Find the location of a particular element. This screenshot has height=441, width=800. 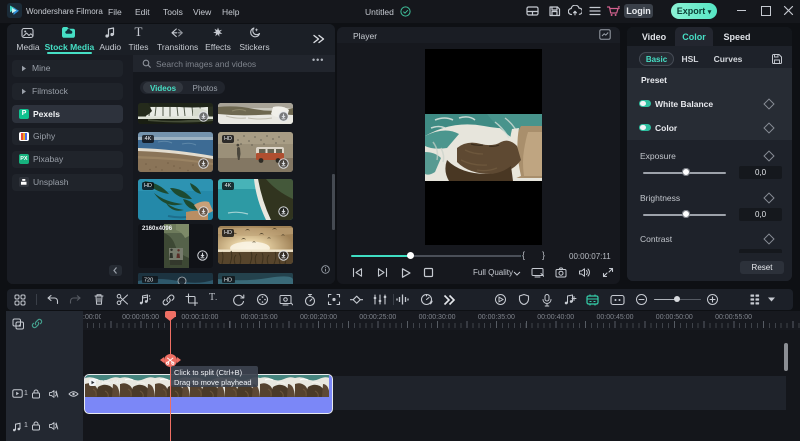

svg-text: HD is located at coordinates (228, 281).